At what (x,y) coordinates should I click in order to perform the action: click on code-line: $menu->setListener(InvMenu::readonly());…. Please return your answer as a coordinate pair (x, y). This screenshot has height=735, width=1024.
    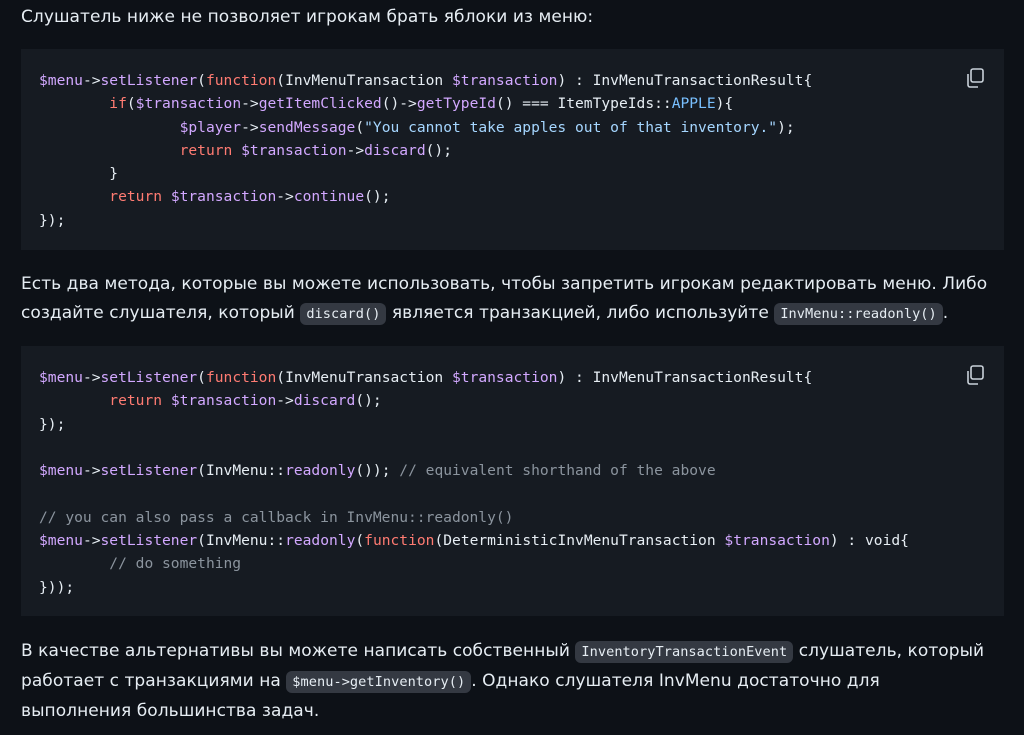
    Looking at the image, I should click on (474, 470).